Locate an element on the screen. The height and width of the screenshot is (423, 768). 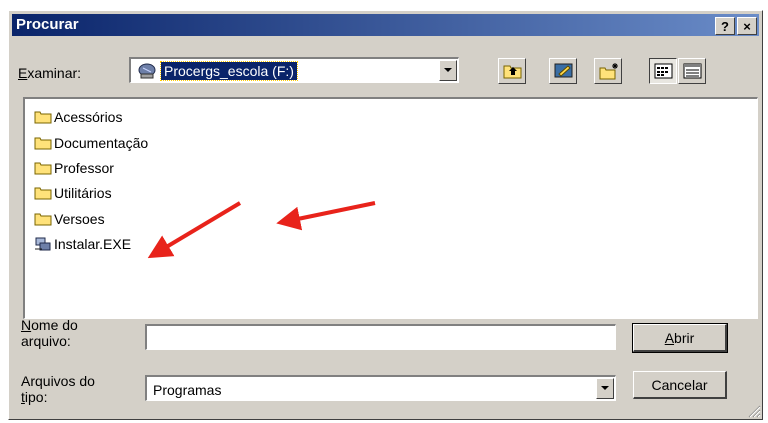
setup-exe-icon is located at coordinates (43, 244).